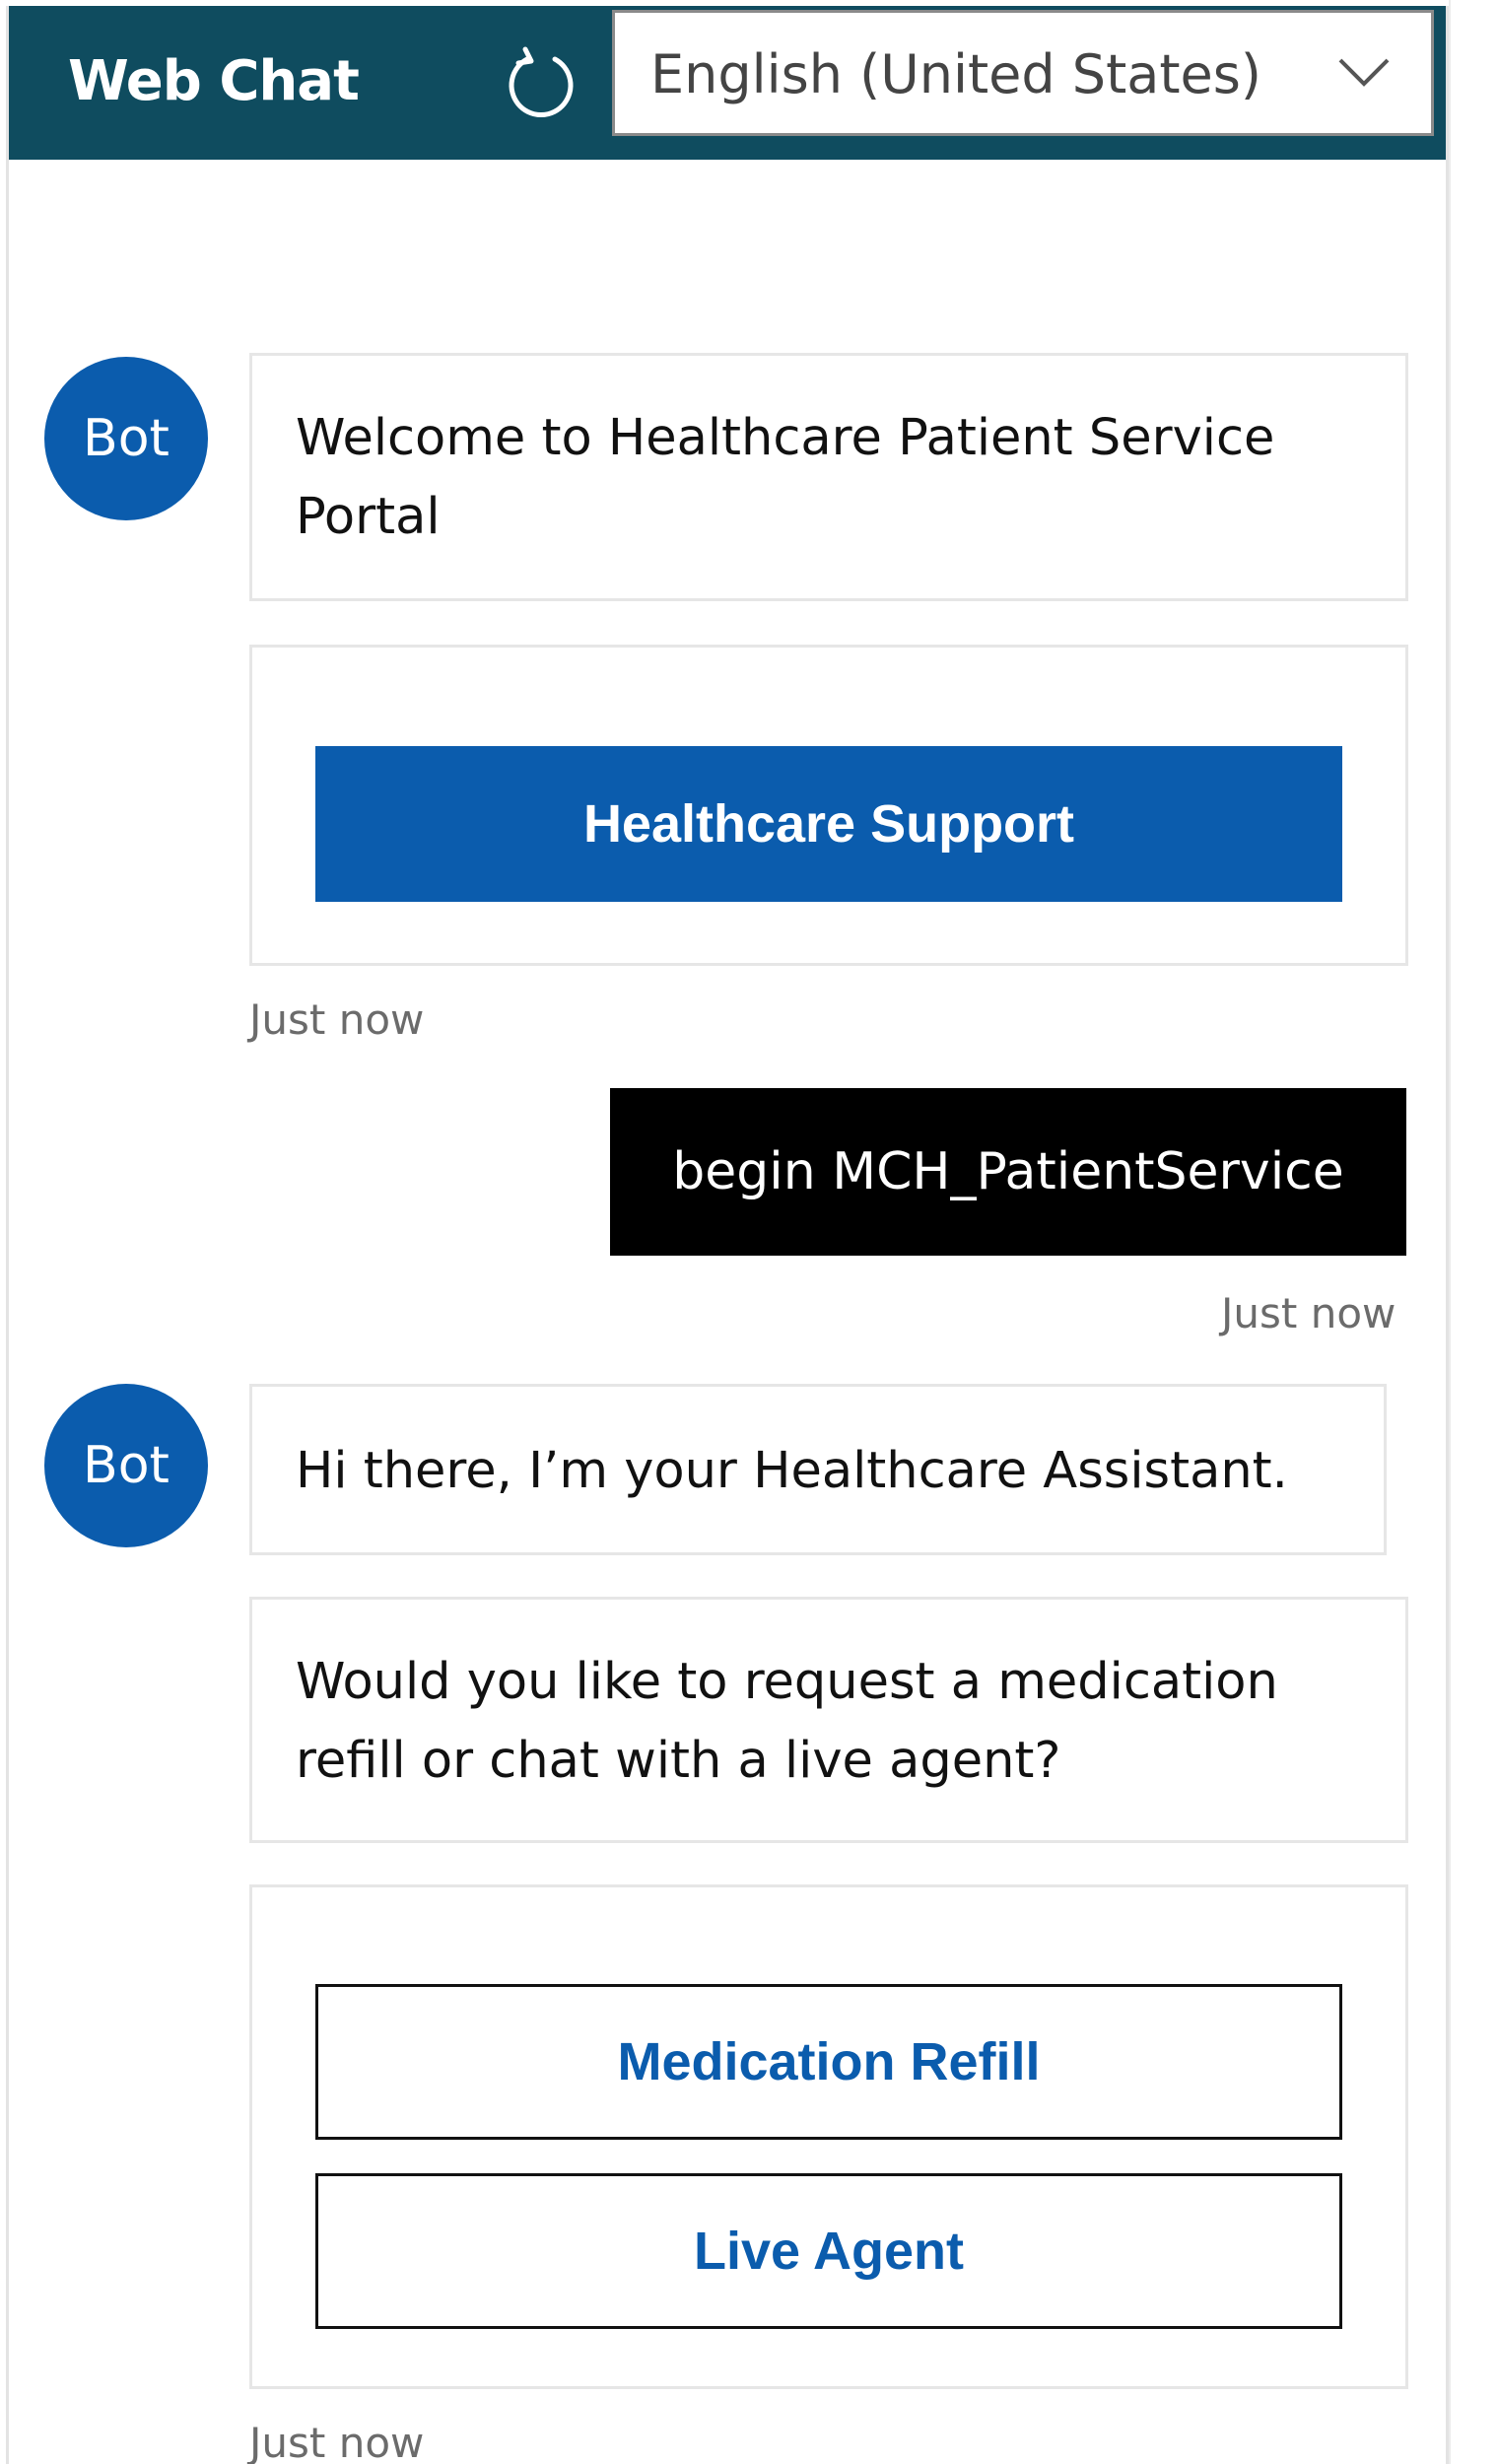  Describe the element at coordinates (1473, 1232) in the screenshot. I see `page-edge-strip` at that location.